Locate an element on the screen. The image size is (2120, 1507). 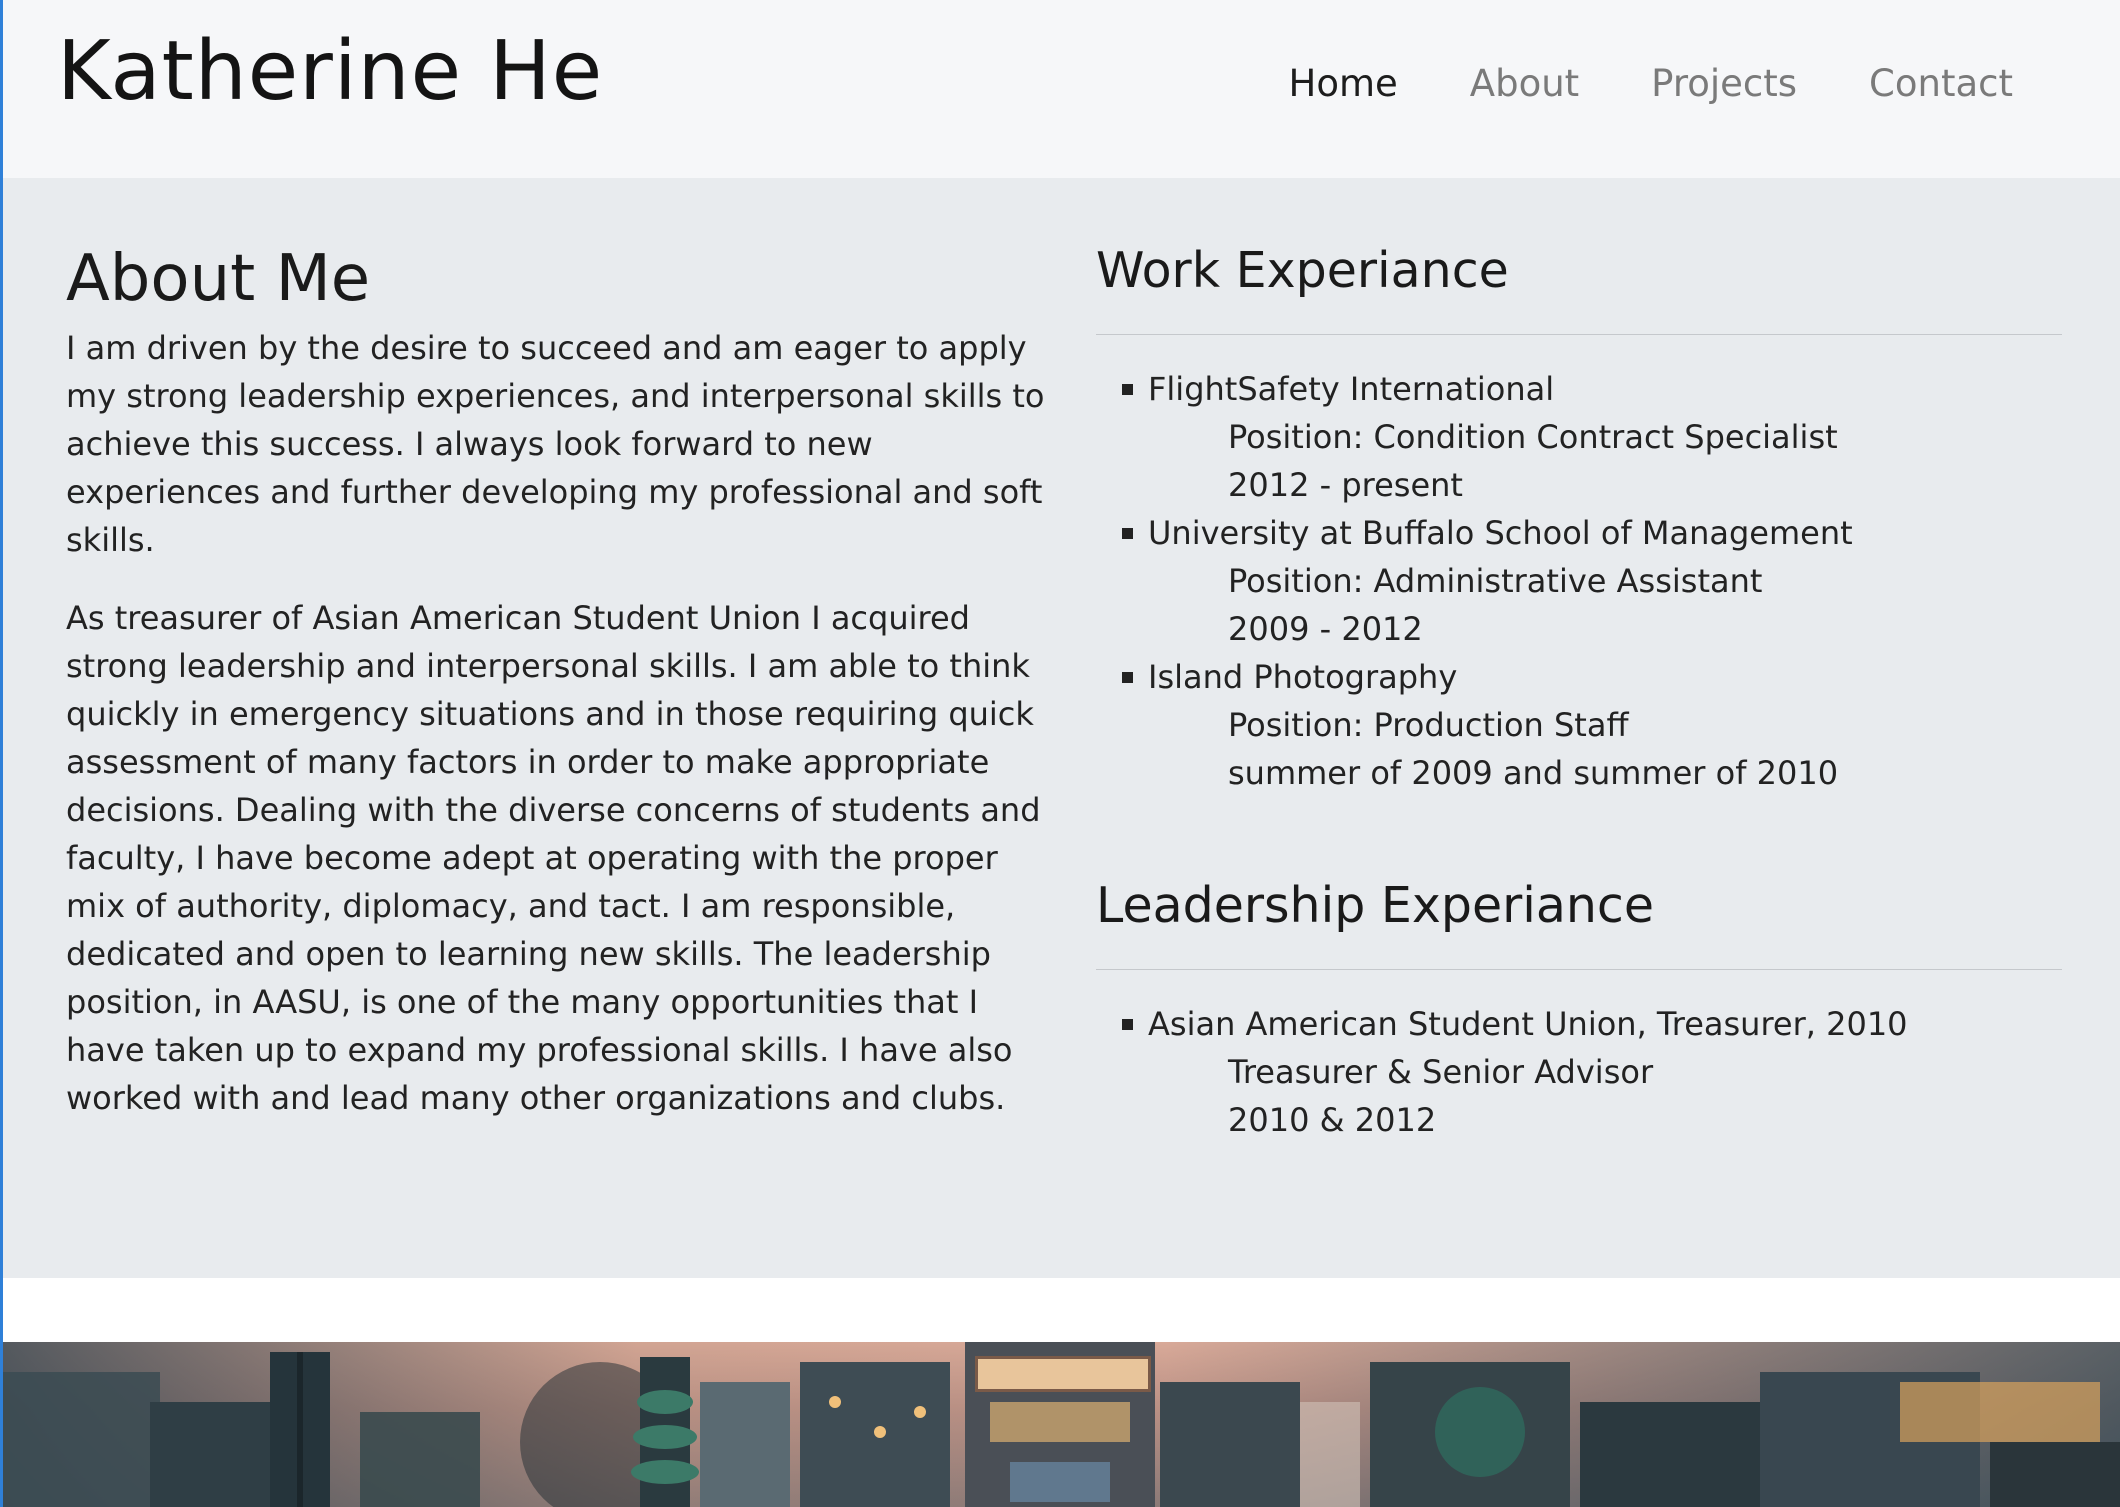
work-dates: summer of 2009 and summer of 2010 is located at coordinates (1533, 773).